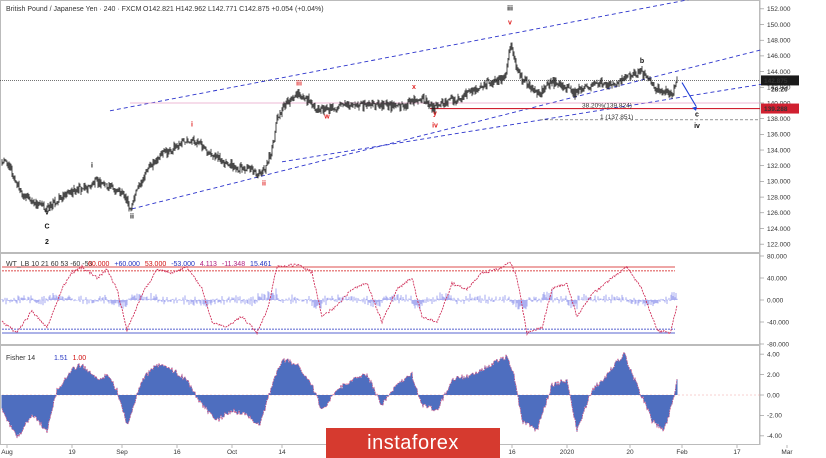 The width and height of the screenshot is (826, 458). Describe the element at coordinates (779, 119) in the screenshot. I see `price-tick-label: 138.000` at that location.